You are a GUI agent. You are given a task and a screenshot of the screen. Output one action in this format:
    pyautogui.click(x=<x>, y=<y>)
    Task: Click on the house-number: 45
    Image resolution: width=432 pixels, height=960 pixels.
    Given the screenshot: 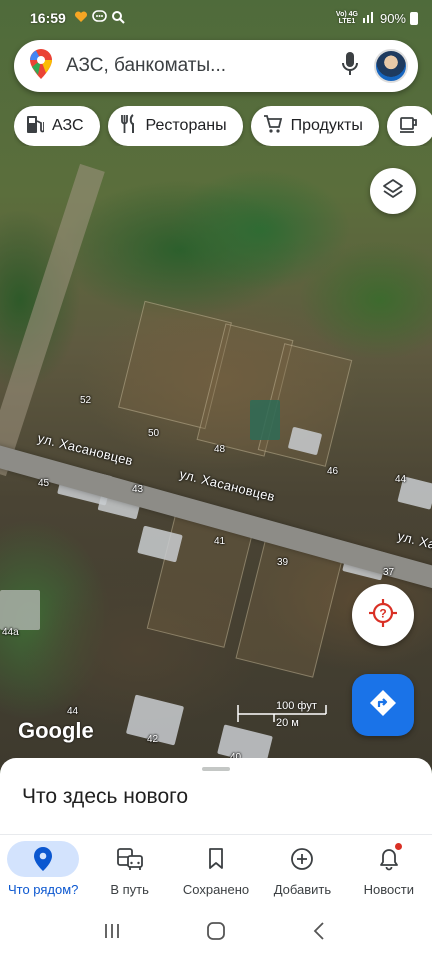 What is the action you would take?
    pyautogui.click(x=44, y=483)
    